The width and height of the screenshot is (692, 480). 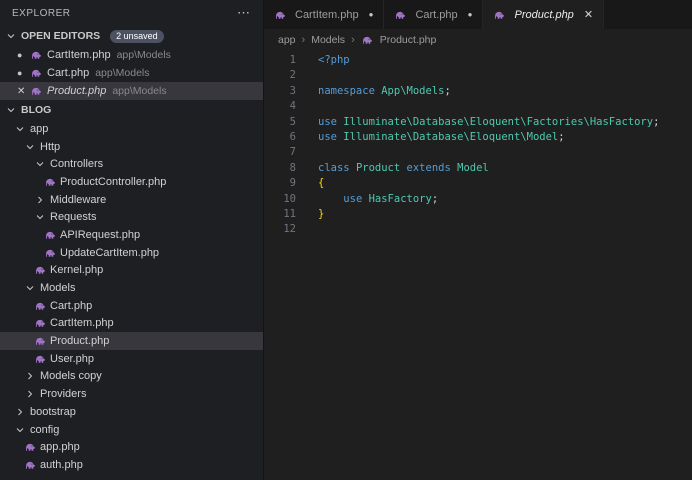 What do you see at coordinates (292, 75) in the screenshot?
I see `line-number: 2` at bounding box center [292, 75].